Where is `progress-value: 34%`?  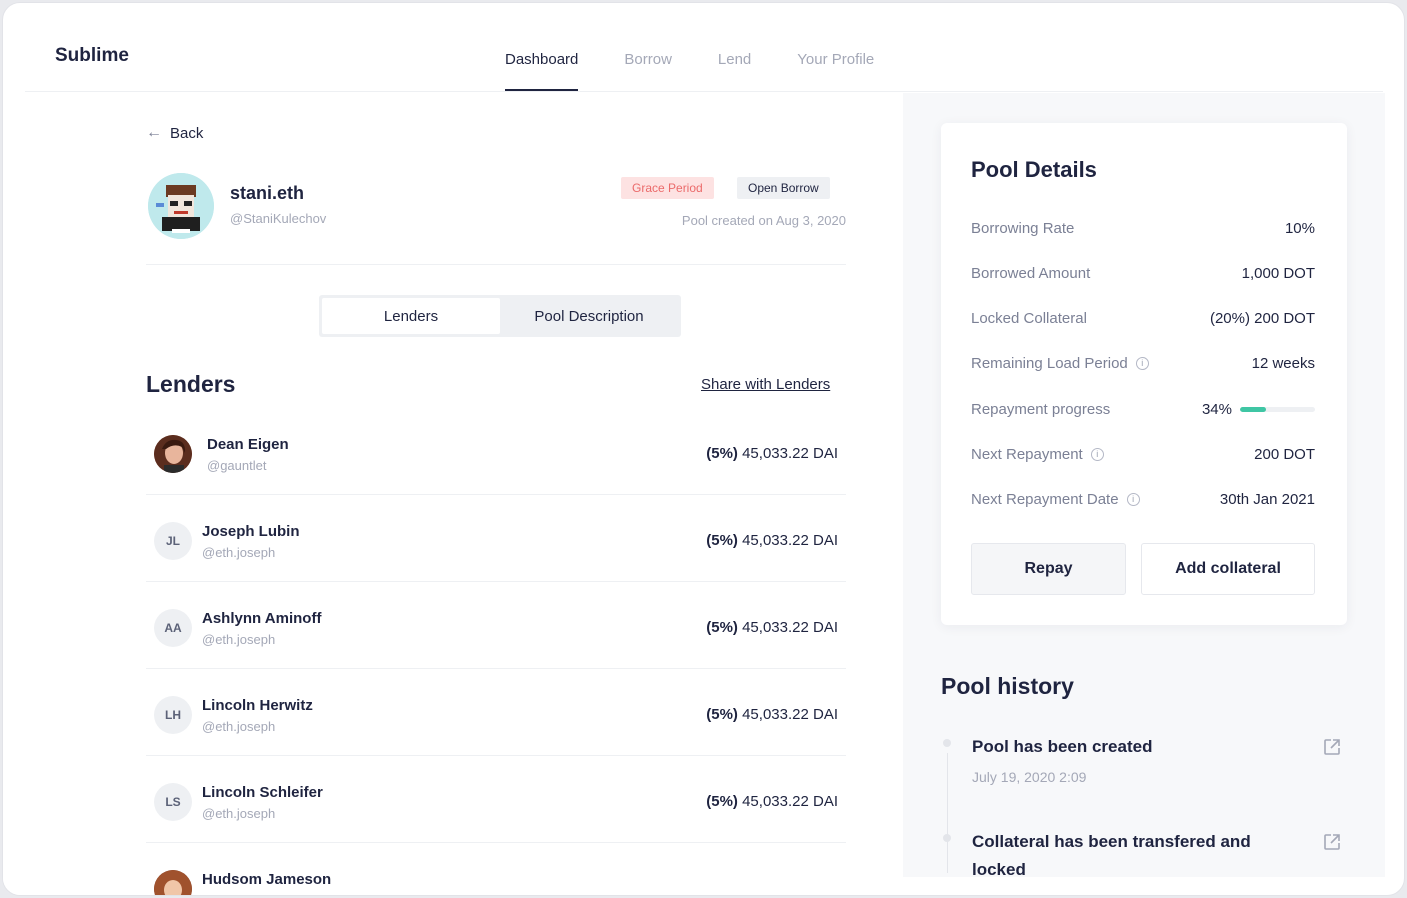
progress-value: 34% is located at coordinates (1216, 409).